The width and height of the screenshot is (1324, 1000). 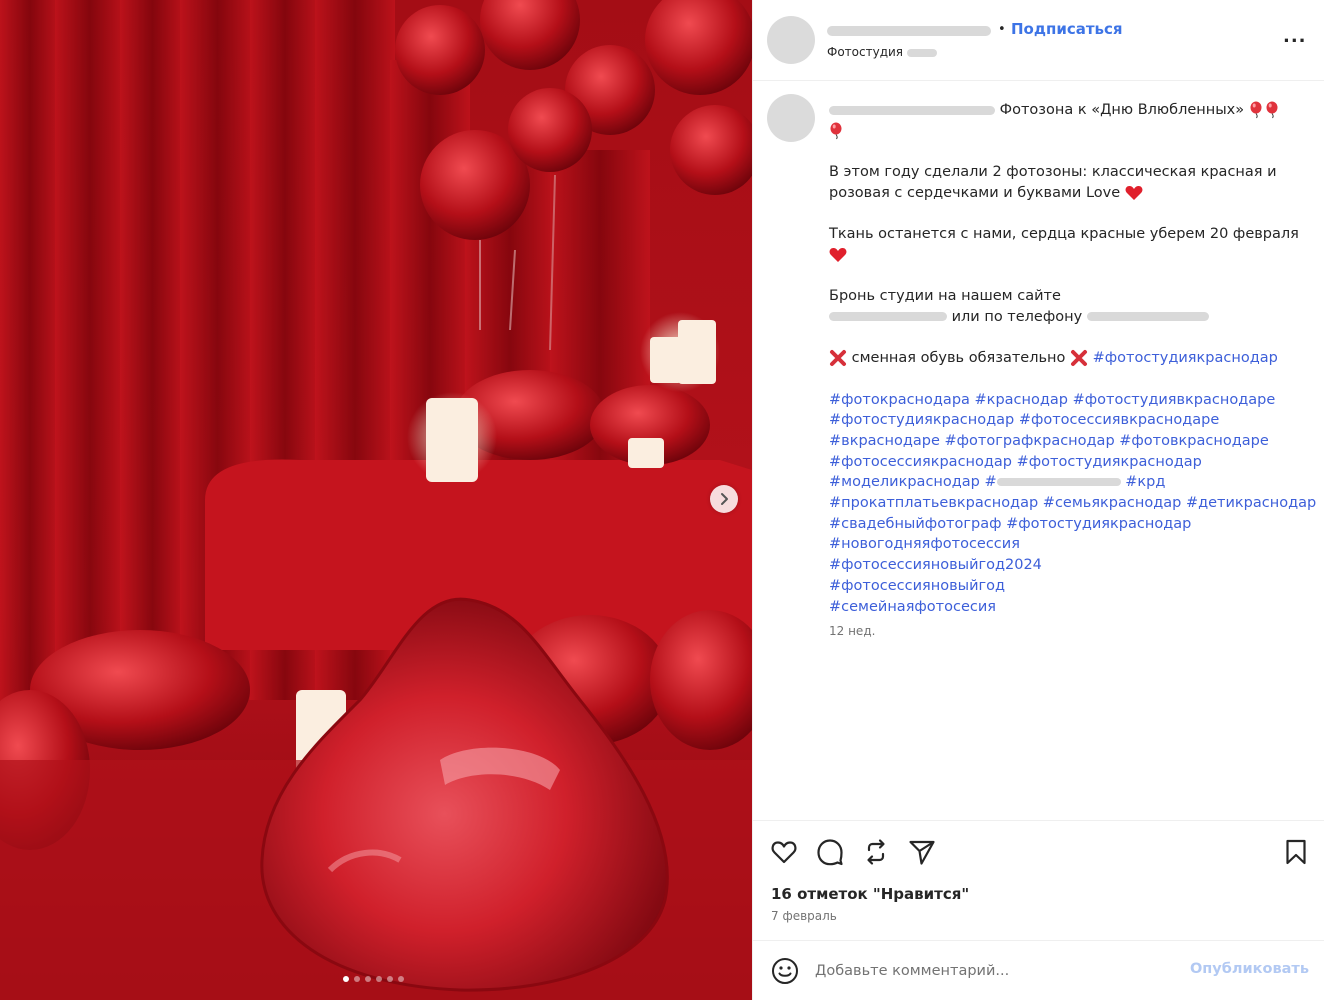 What do you see at coordinates (1064, 317) in the screenshot?
I see `caption-p3-line2: или по телефону` at bounding box center [1064, 317].